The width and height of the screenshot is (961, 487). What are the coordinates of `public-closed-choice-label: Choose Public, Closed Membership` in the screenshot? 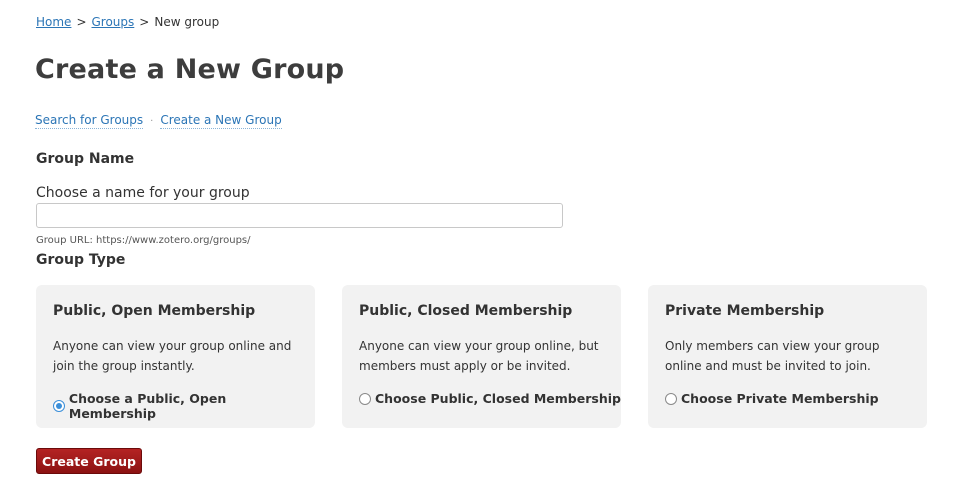 It's located at (498, 398).